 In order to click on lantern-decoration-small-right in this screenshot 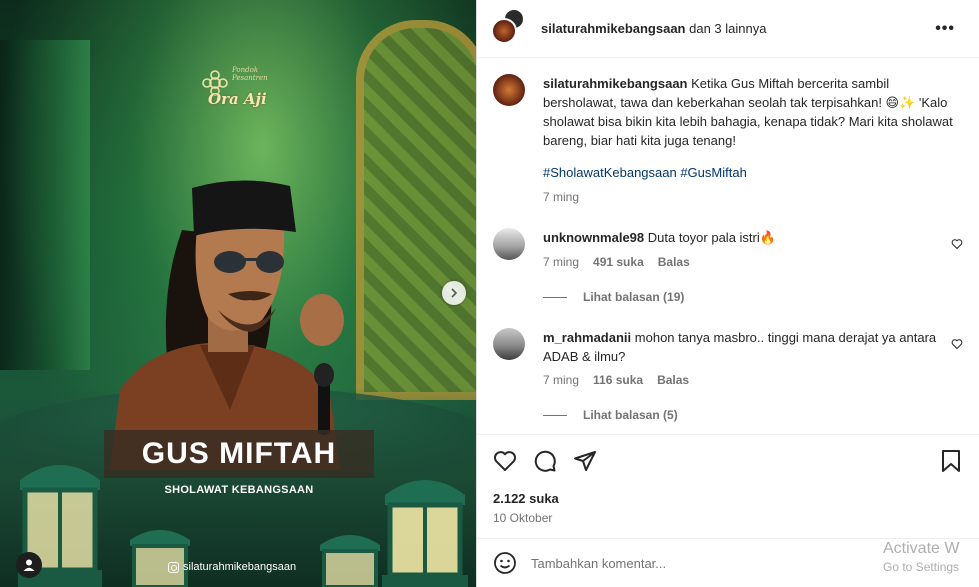, I will do `click(350, 561)`.